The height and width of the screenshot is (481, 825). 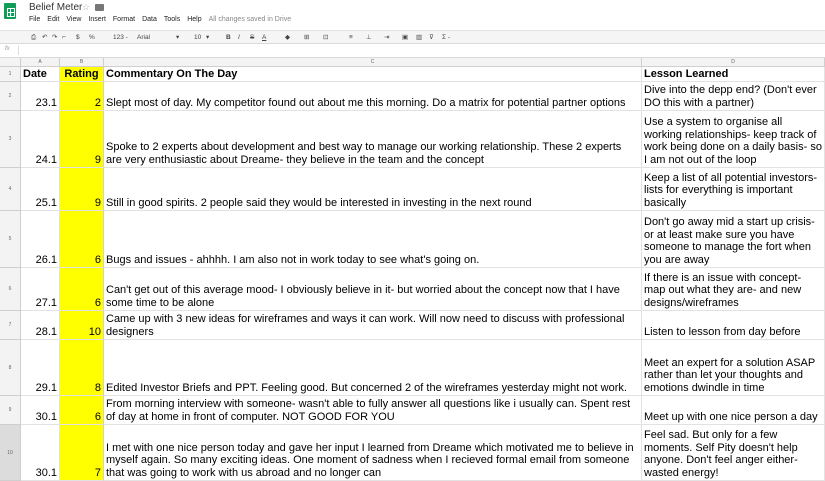 I want to click on row-header: 9, so click(x=10, y=410).